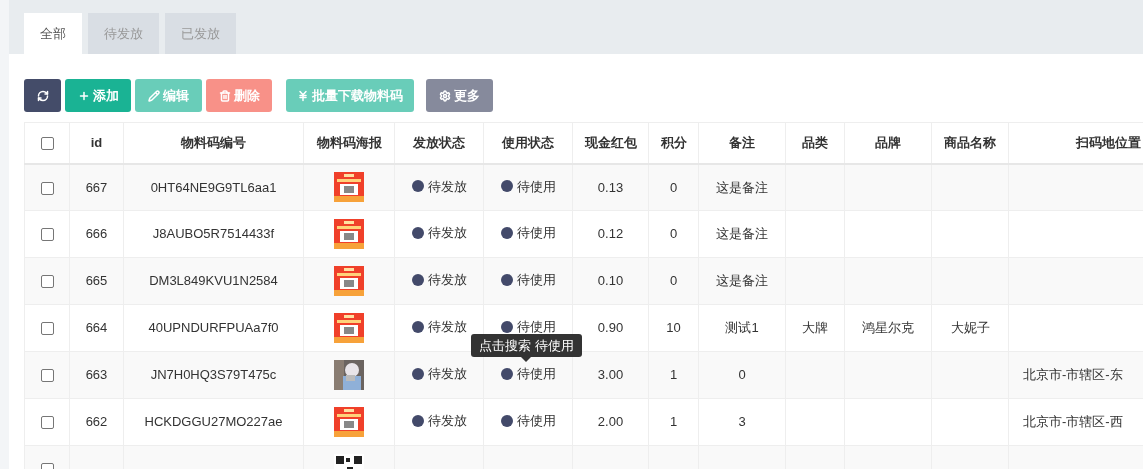 The image size is (1143, 469). What do you see at coordinates (96, 234) in the screenshot?
I see `id-cell: 666` at bounding box center [96, 234].